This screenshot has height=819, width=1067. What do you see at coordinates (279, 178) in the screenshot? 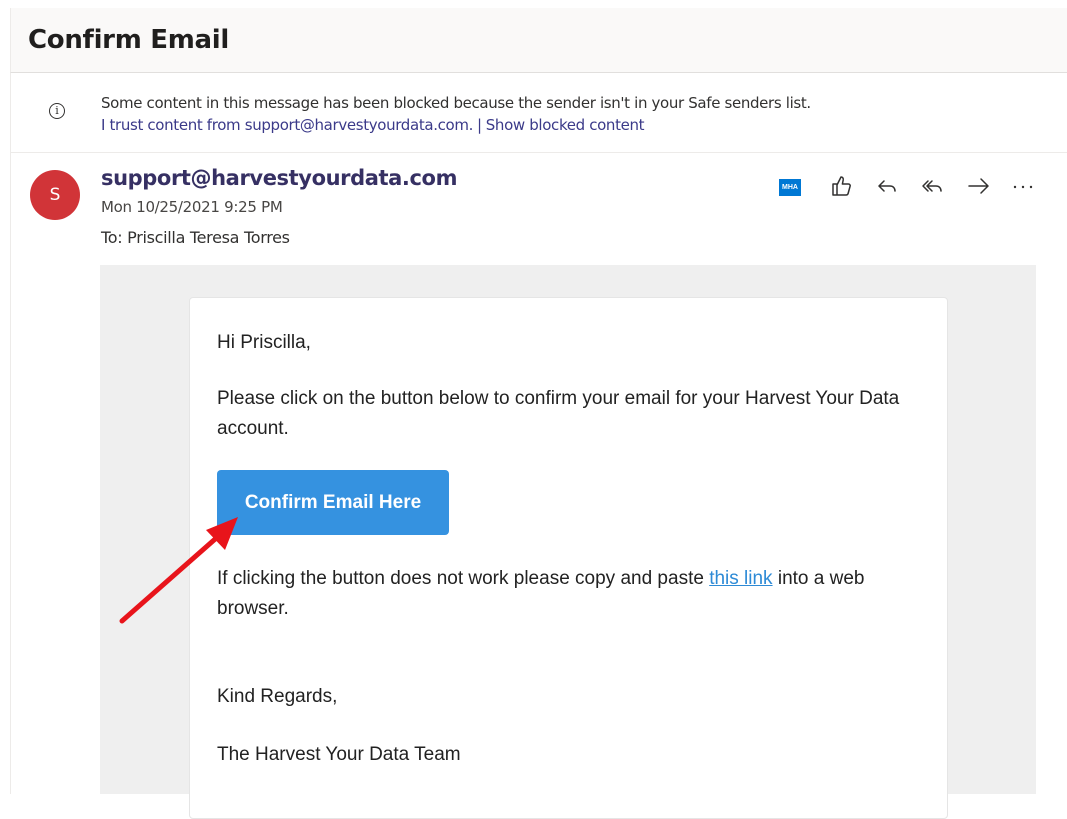
I see `sender-address: support@harvestyourdata.com` at bounding box center [279, 178].